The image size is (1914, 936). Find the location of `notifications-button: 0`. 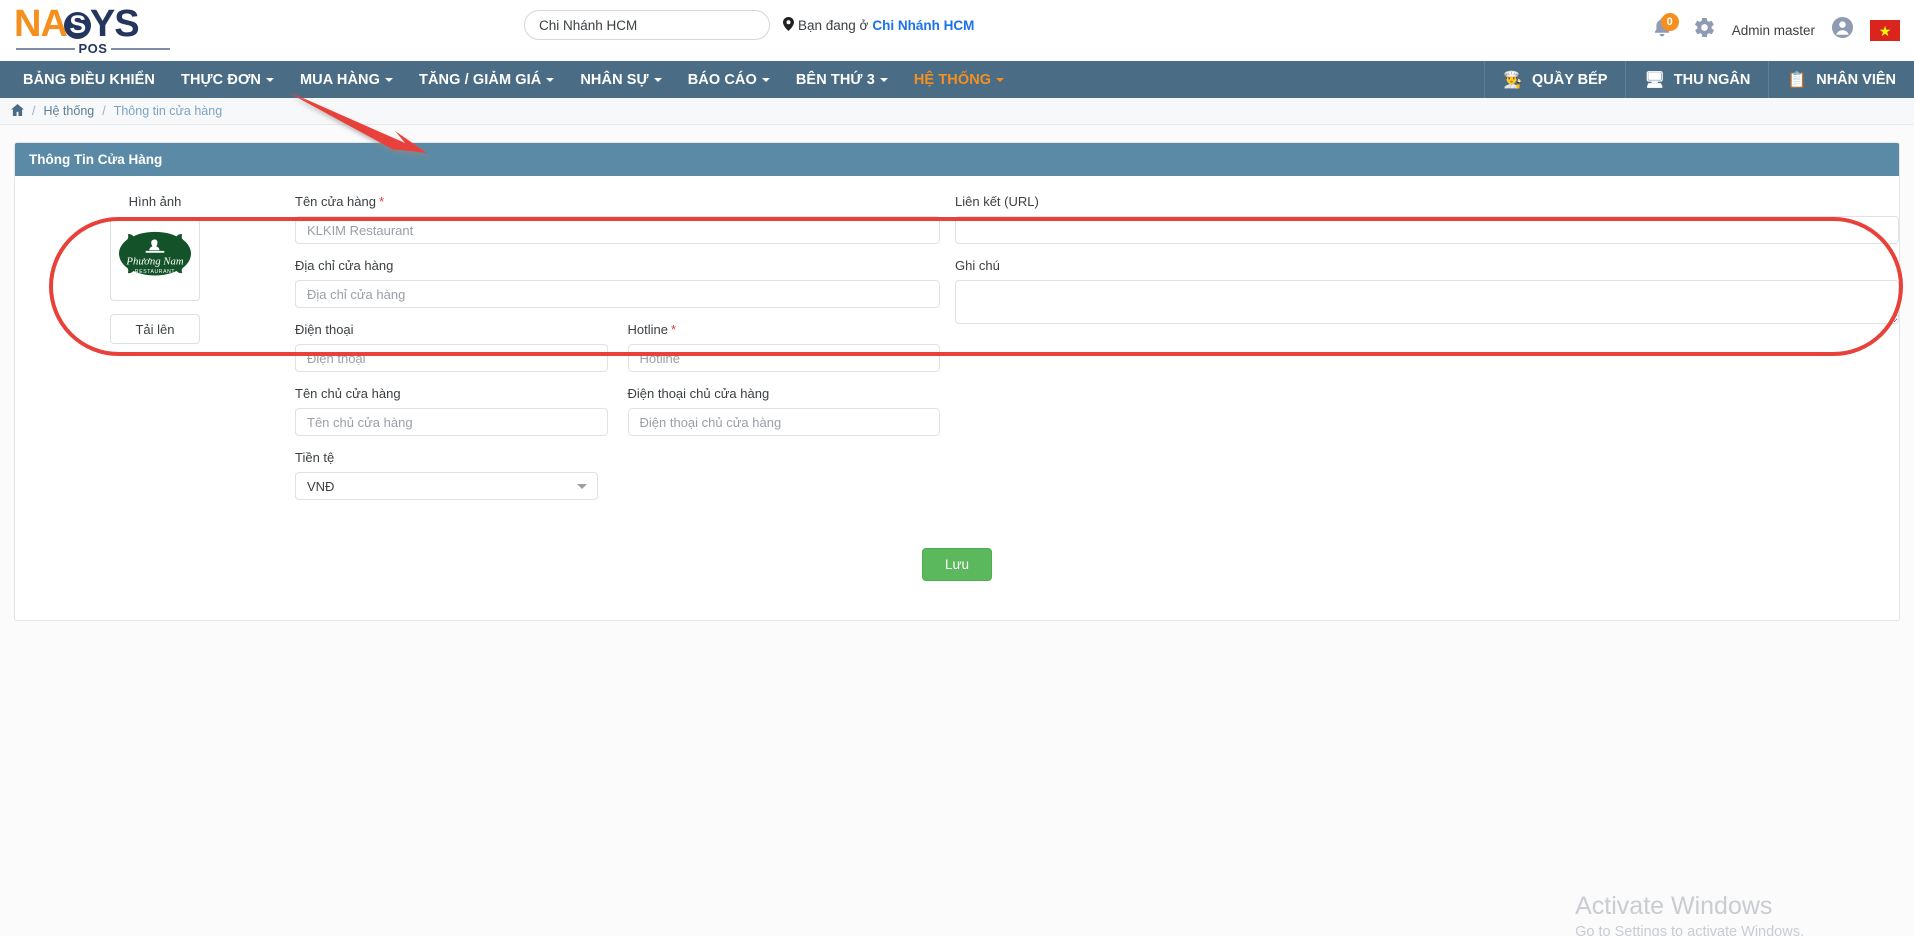

notifications-button: 0 is located at coordinates (1665, 29).